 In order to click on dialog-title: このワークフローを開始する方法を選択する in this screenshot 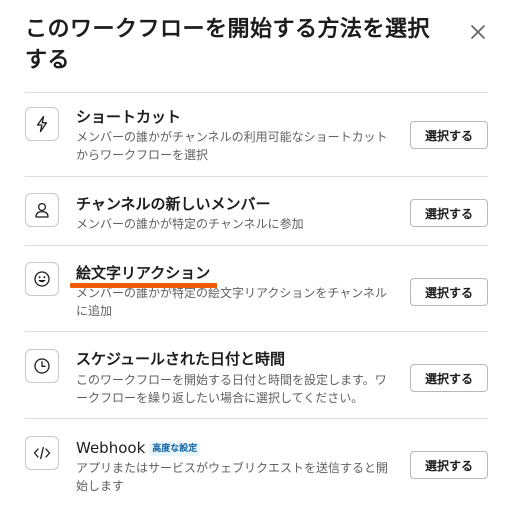, I will do `click(228, 45)`.